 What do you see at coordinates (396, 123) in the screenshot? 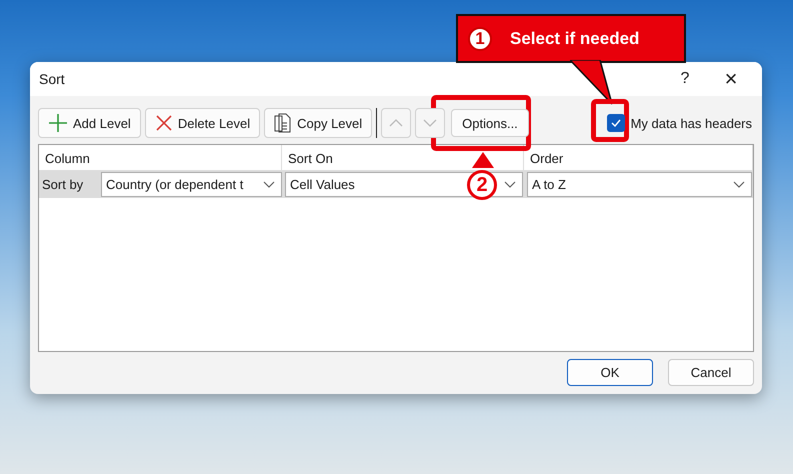
I see `up-chevron-icon` at bounding box center [396, 123].